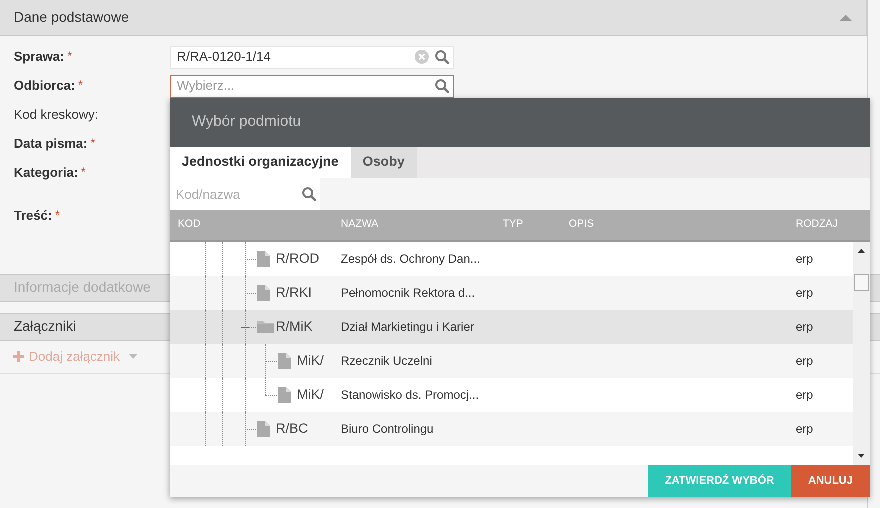 This screenshot has height=508, width=880. Describe the element at coordinates (408, 327) in the screenshot. I see `name-cell-text: Dział Markietingu i Karier` at that location.